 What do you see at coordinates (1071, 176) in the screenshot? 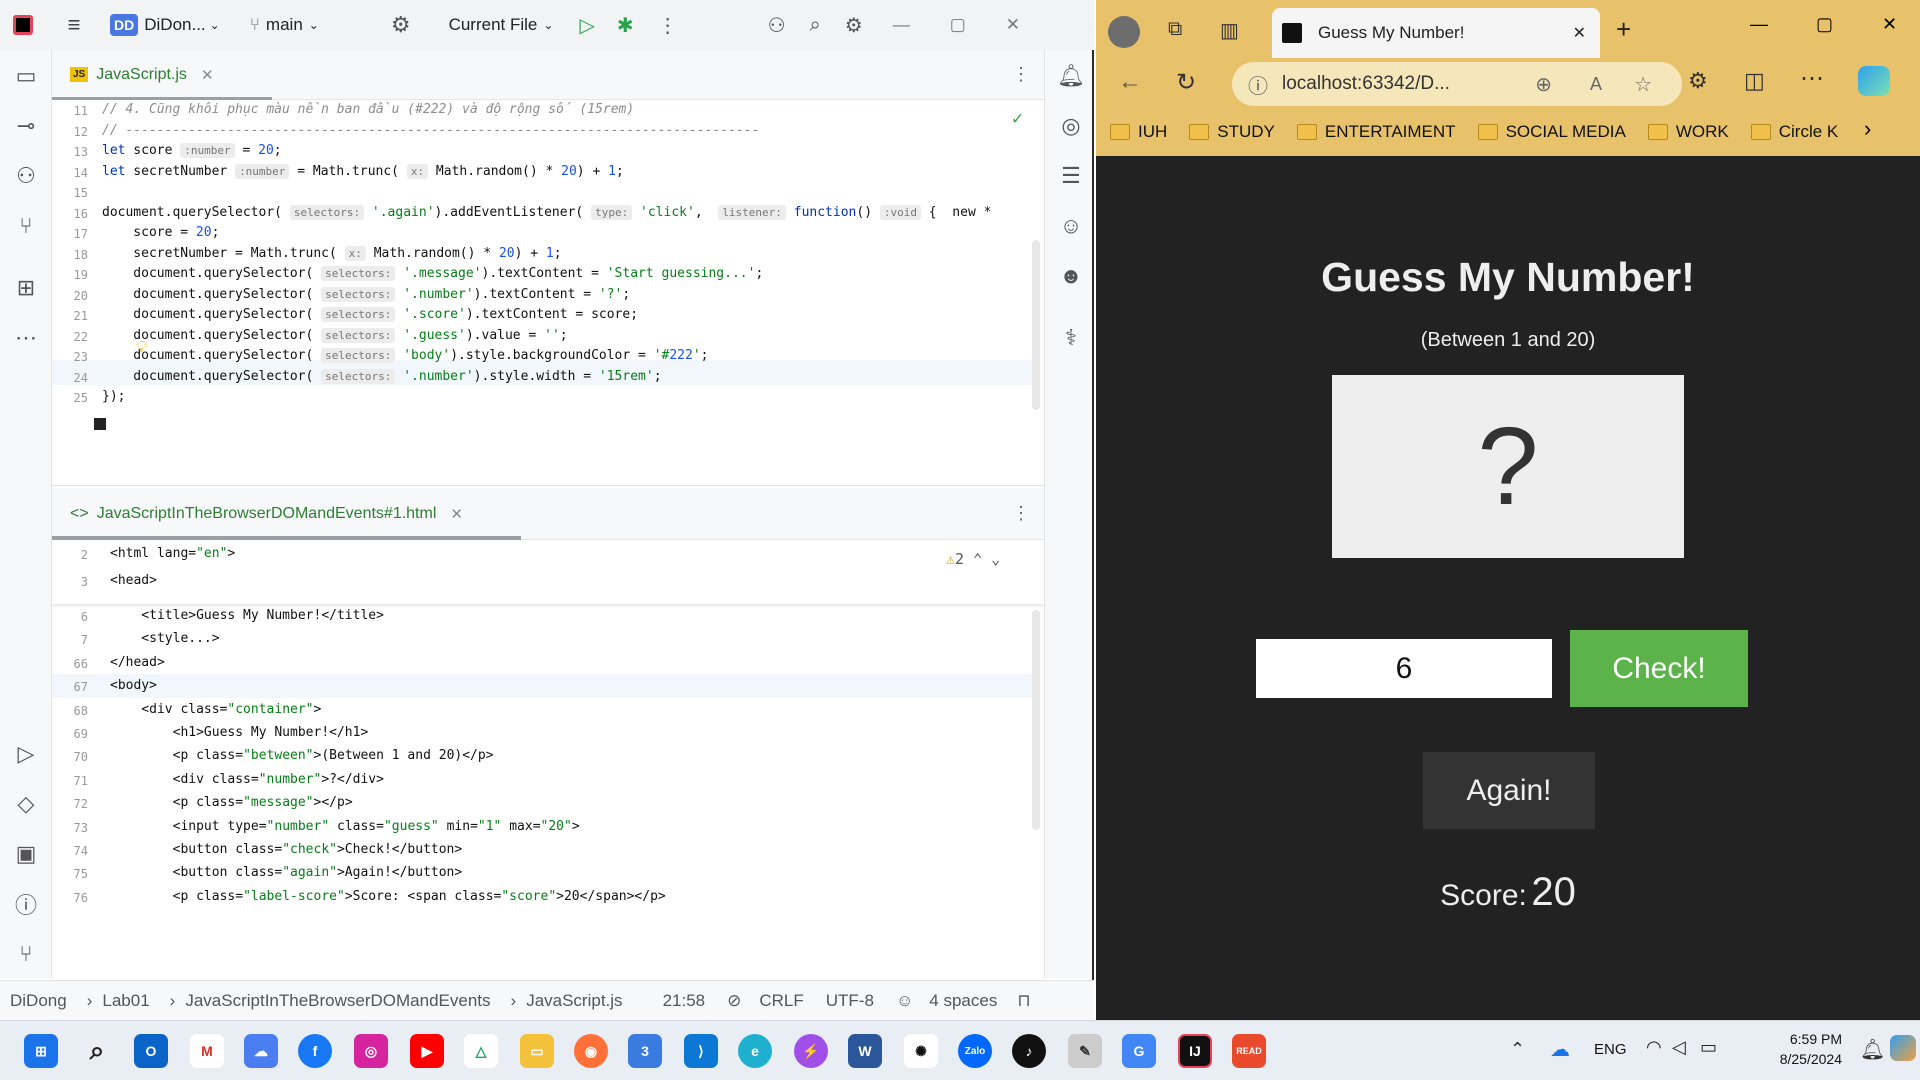
I see `database-icon: ☰` at bounding box center [1071, 176].